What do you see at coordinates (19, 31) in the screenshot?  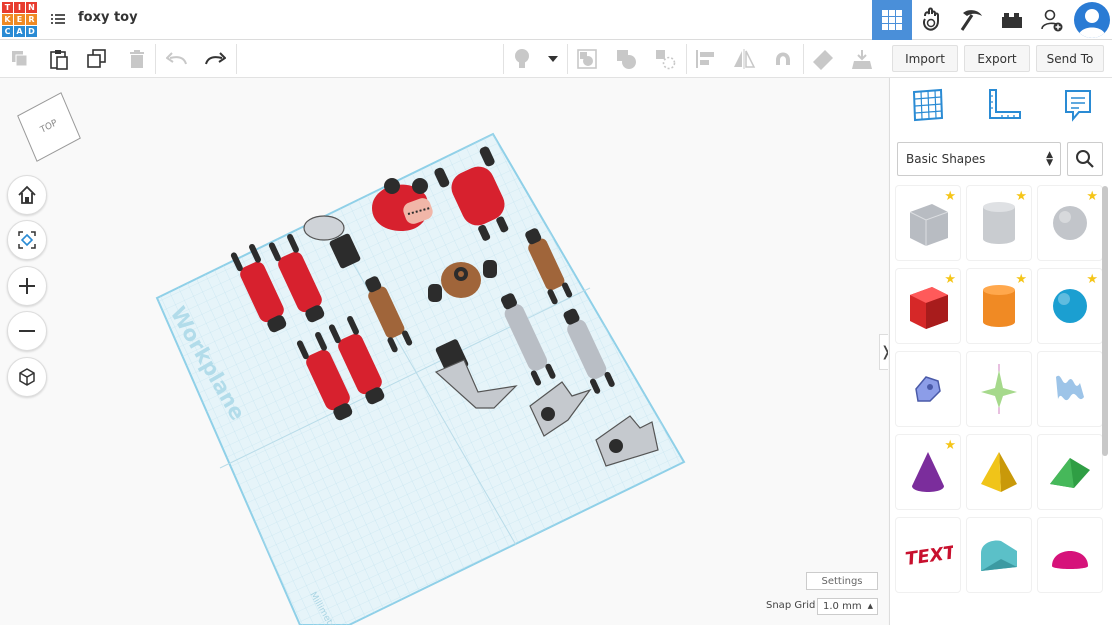 I see `logo-letter: A` at bounding box center [19, 31].